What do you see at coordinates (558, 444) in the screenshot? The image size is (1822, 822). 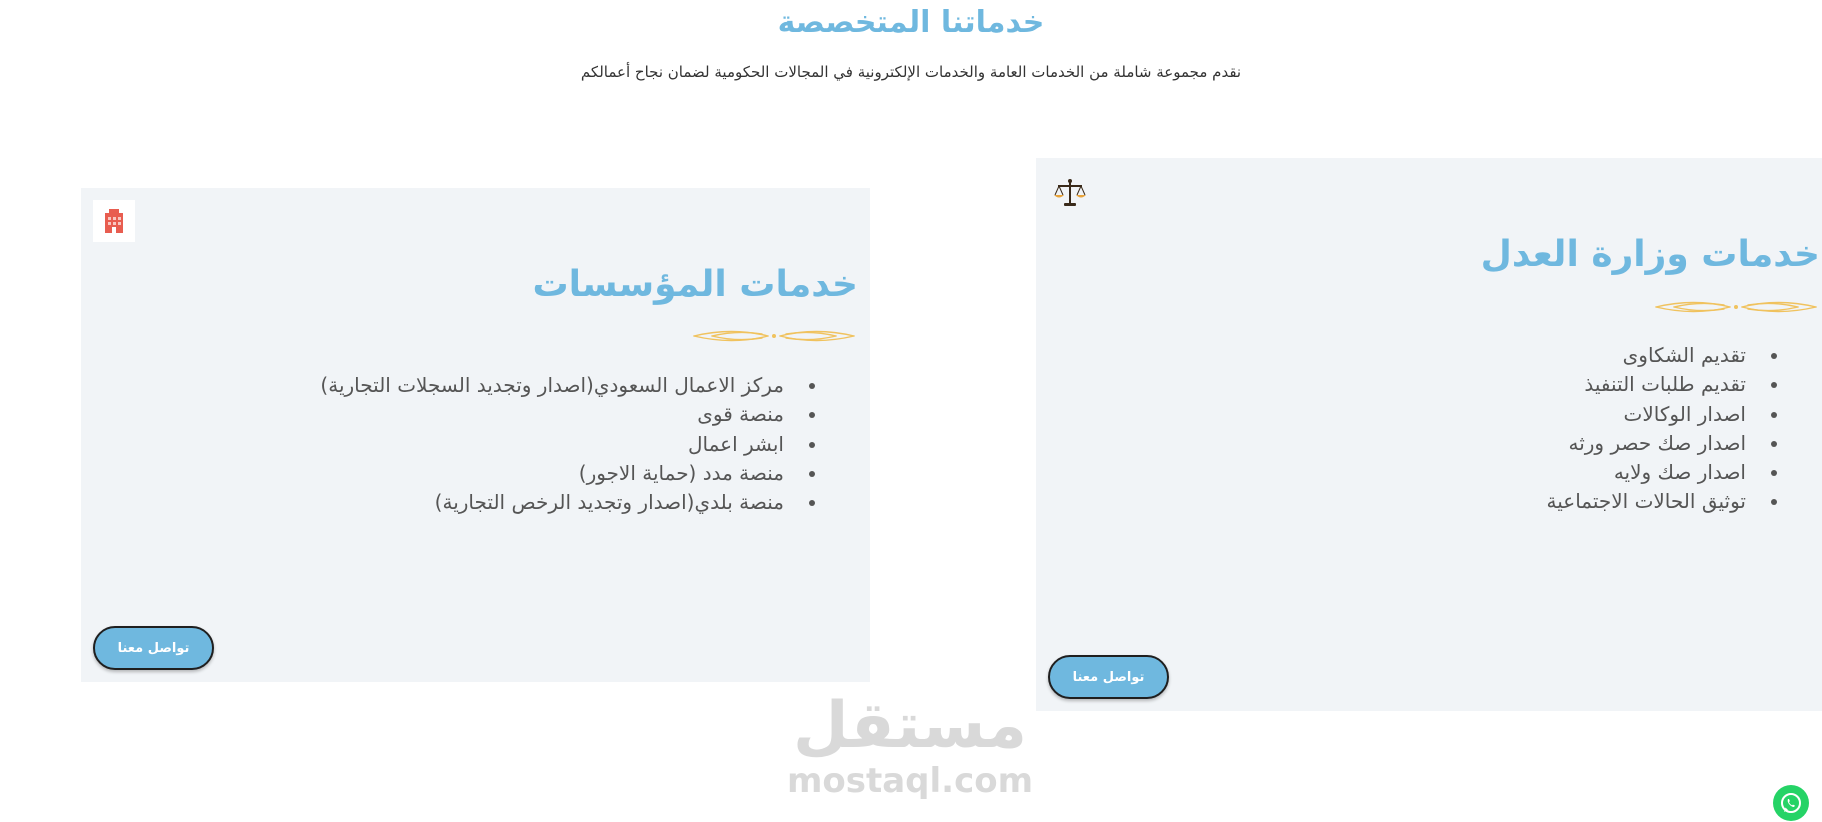 I see `list-item: ابشر اعمال` at bounding box center [558, 444].